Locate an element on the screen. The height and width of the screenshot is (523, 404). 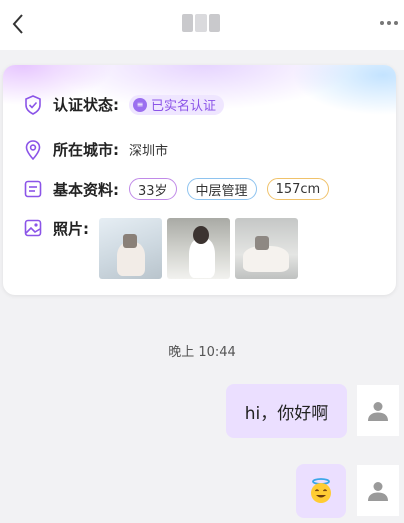
photo-gallery is located at coordinates (198, 248).